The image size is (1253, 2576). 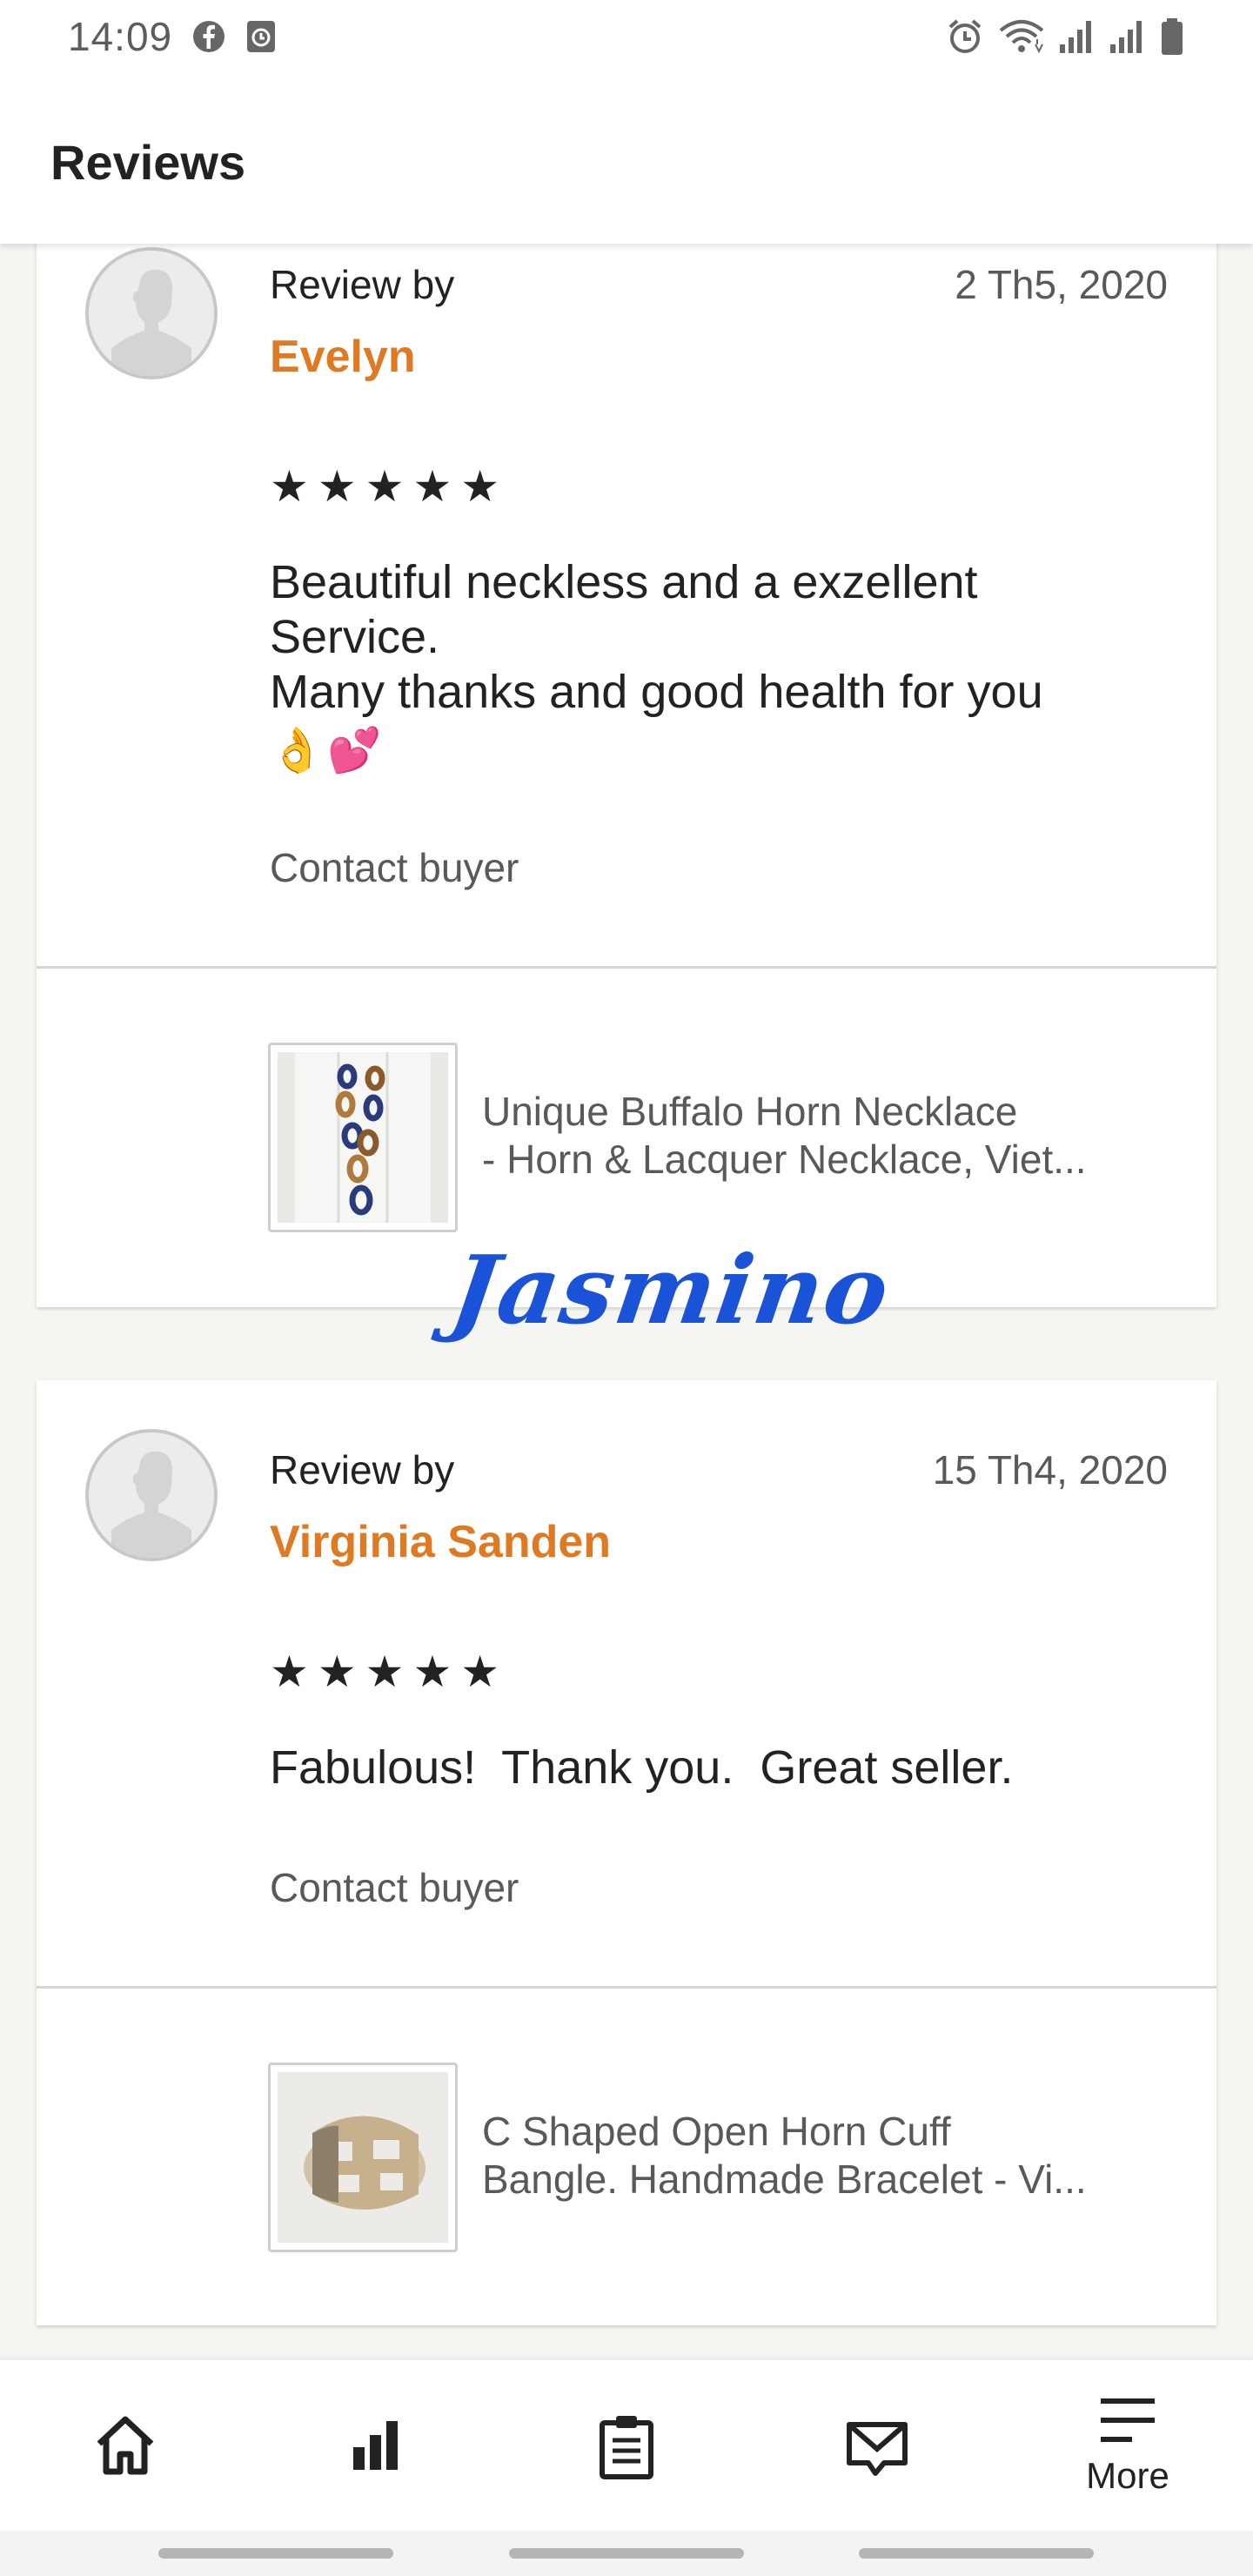 What do you see at coordinates (1172, 37) in the screenshot?
I see `battery-icon` at bounding box center [1172, 37].